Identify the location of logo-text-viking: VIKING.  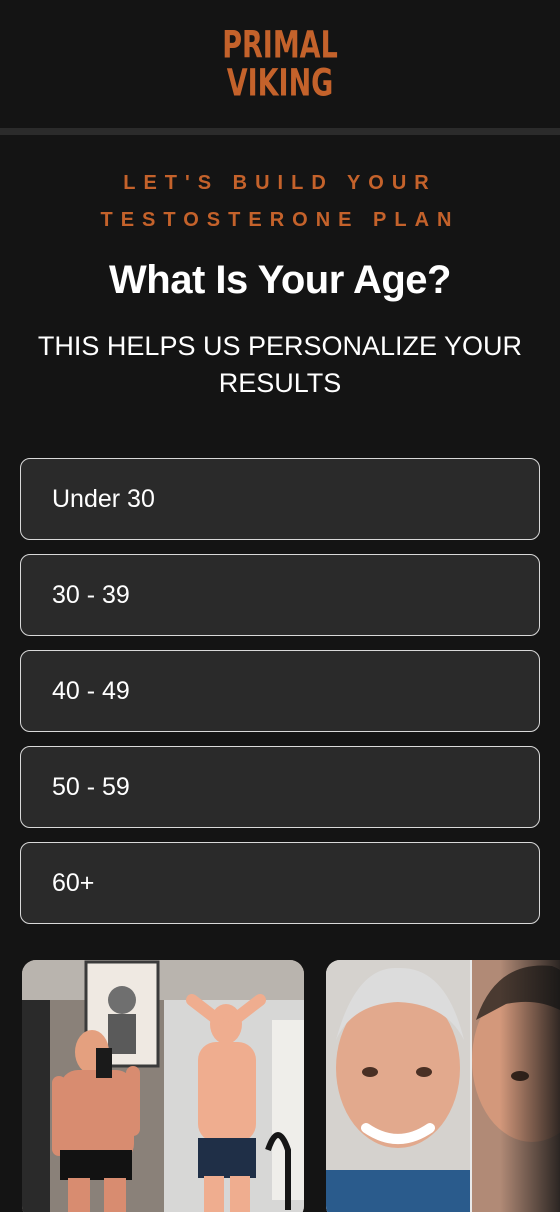
(280, 83).